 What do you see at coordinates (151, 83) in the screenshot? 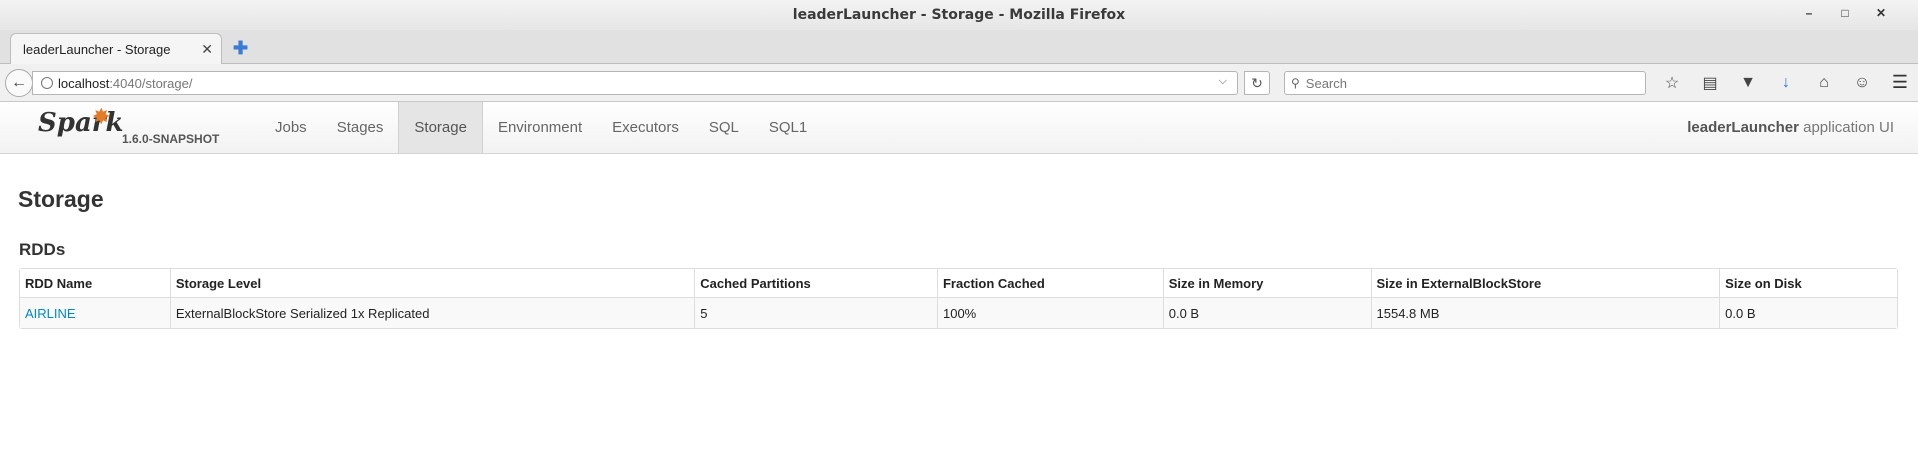
I see `url-path: :4040/storage/` at bounding box center [151, 83].